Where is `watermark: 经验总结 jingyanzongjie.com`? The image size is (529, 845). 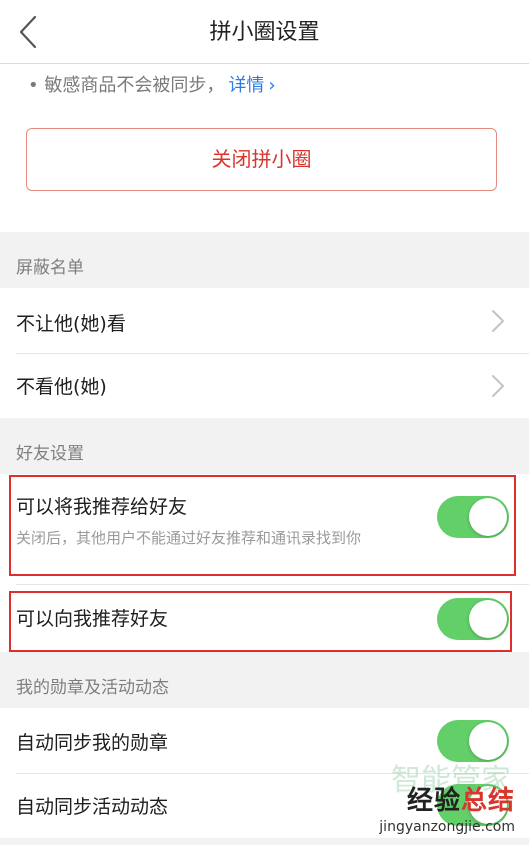 watermark: 经验总结 jingyanzongjie.com is located at coordinates (447, 807).